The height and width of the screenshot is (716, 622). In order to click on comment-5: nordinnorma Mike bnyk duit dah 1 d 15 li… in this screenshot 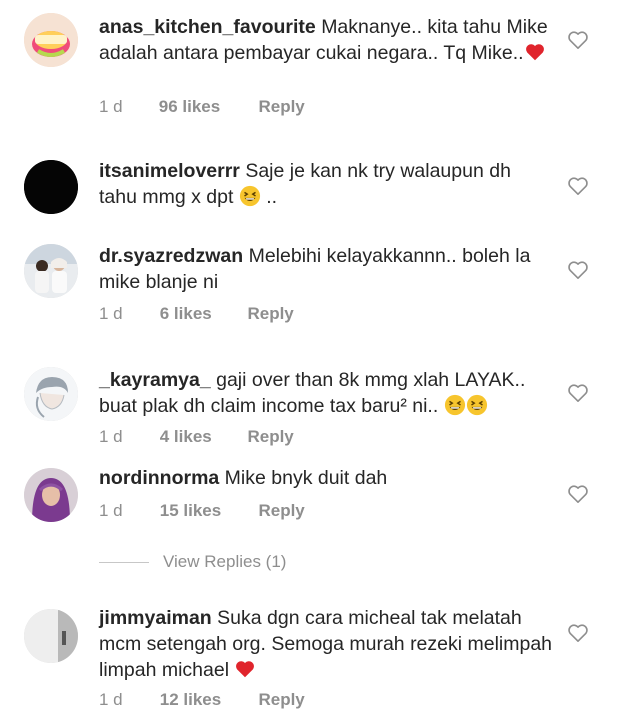, I will do `click(311, 496)`.